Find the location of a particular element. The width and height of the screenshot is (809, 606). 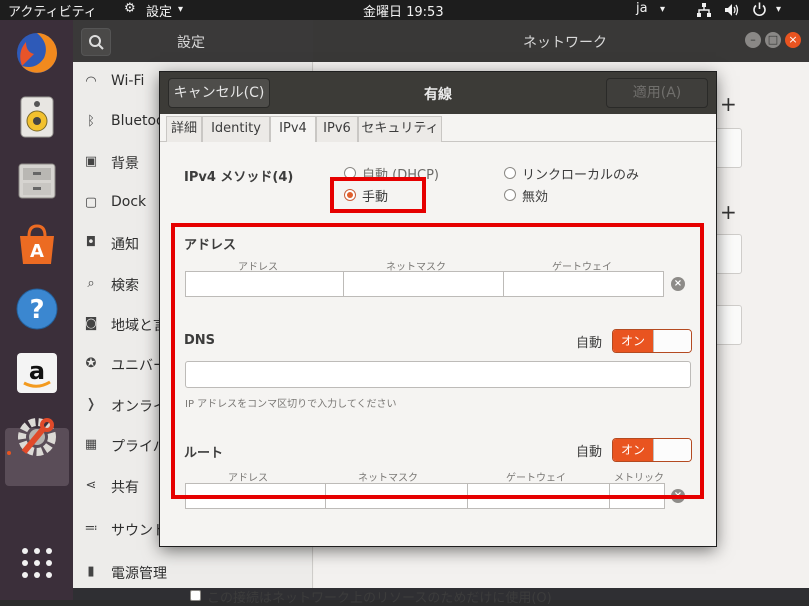

method-manual-radio is located at coordinates (350, 195).